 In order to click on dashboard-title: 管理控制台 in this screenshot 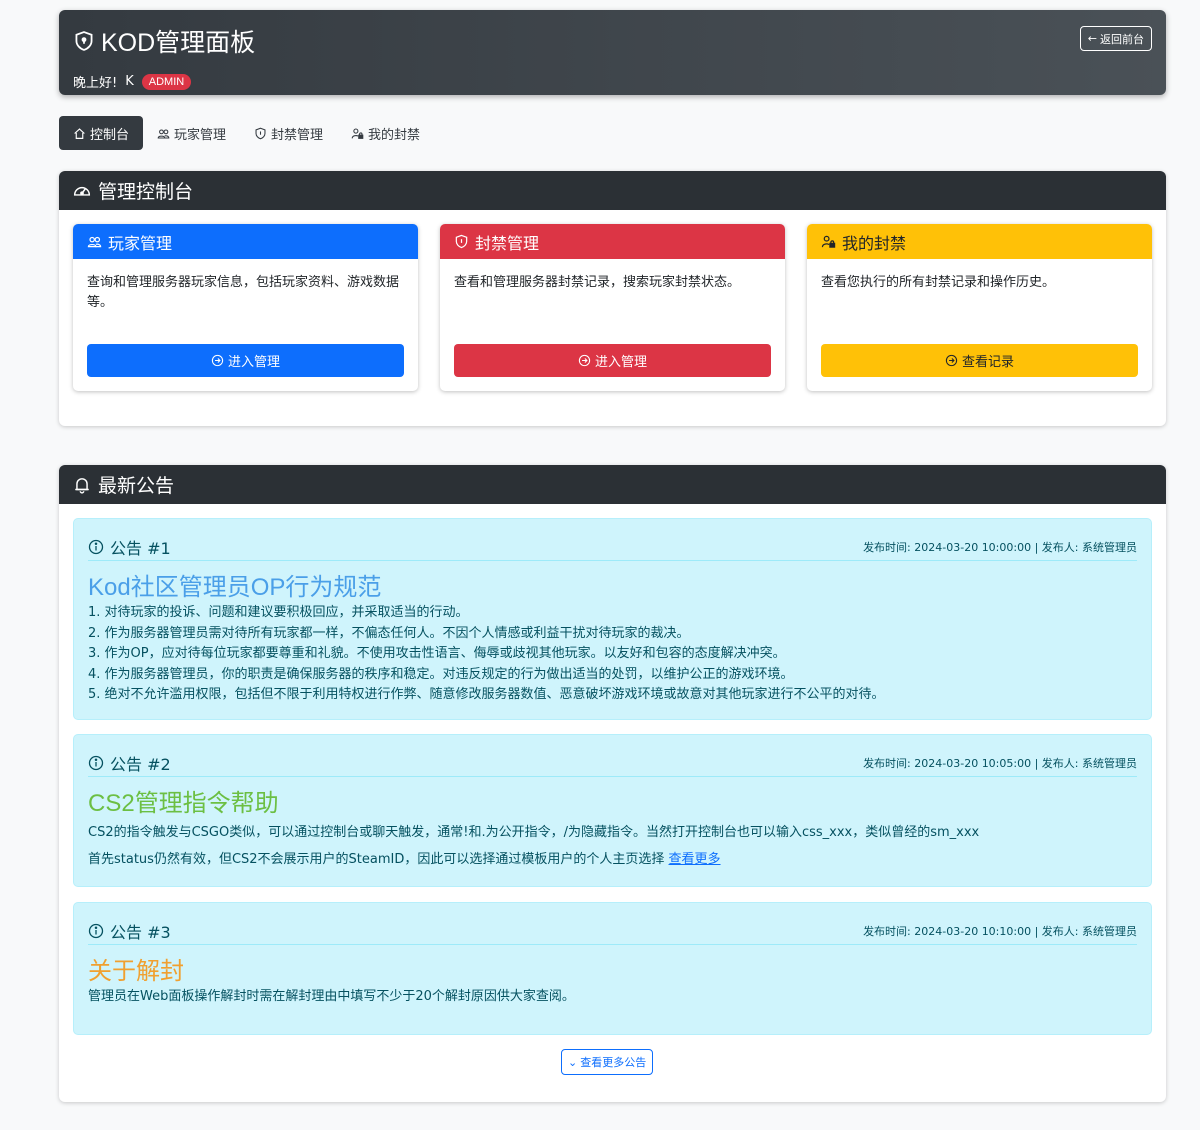, I will do `click(146, 192)`.